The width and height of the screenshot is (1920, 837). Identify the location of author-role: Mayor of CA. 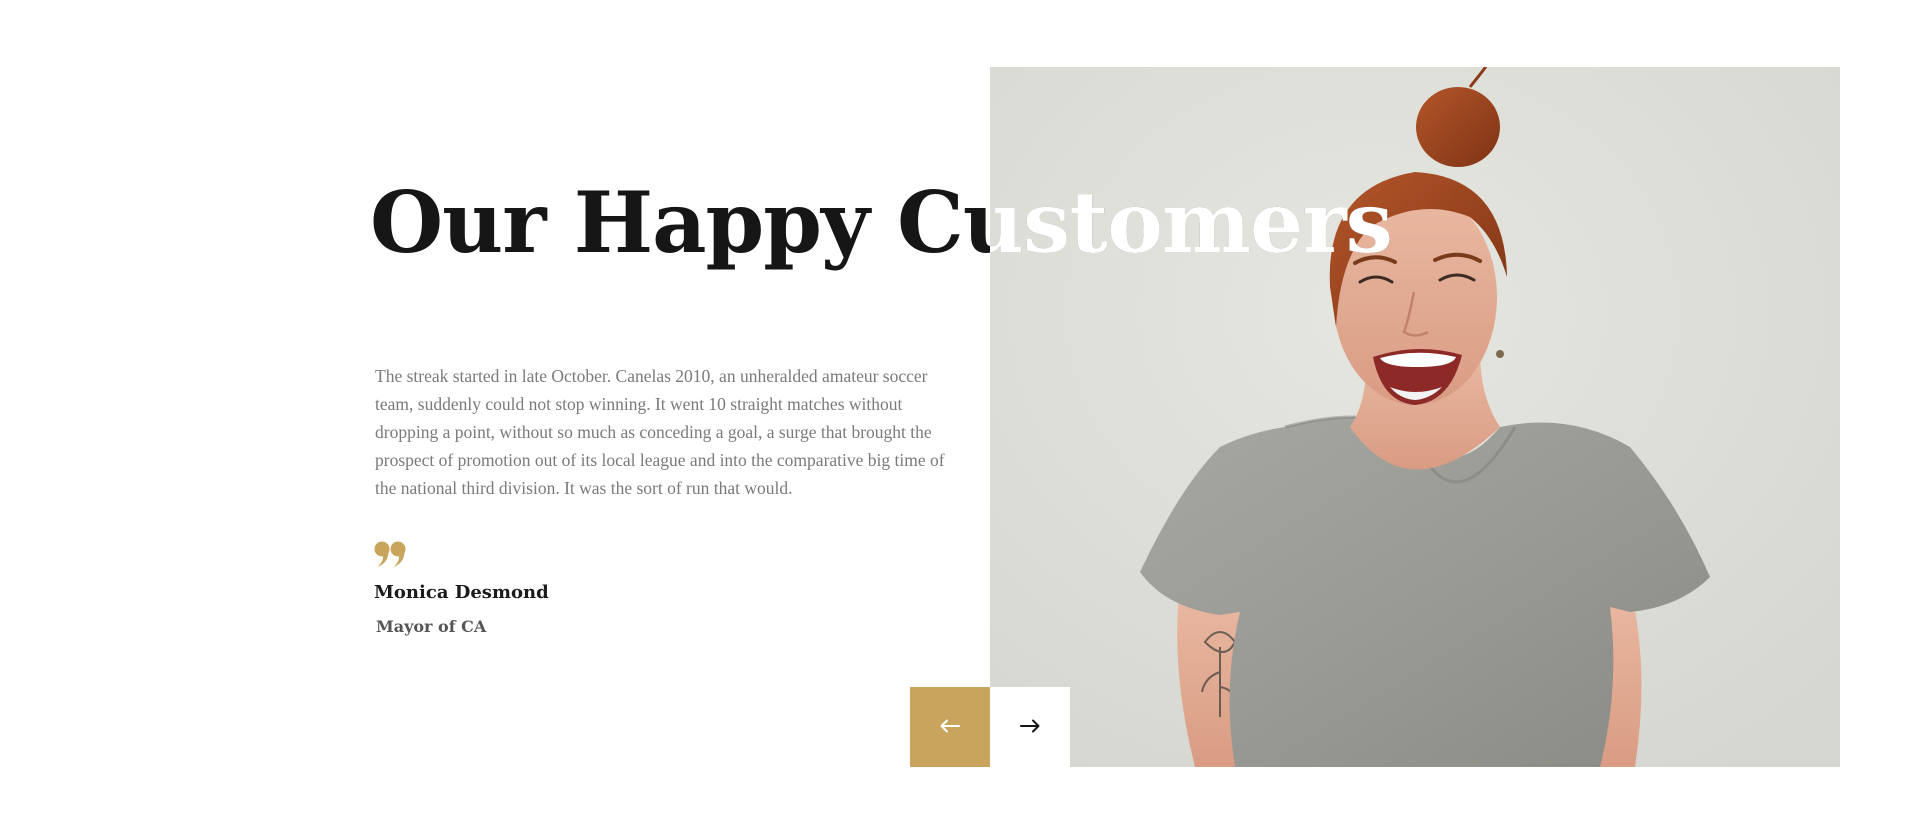
(431, 626).